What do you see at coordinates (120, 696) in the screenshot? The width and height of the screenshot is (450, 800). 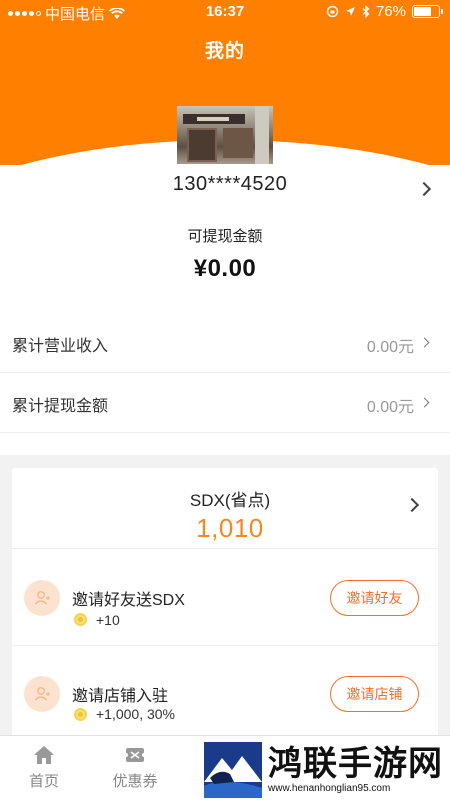 I see `task-title: 邀请店铺入驻` at bounding box center [120, 696].